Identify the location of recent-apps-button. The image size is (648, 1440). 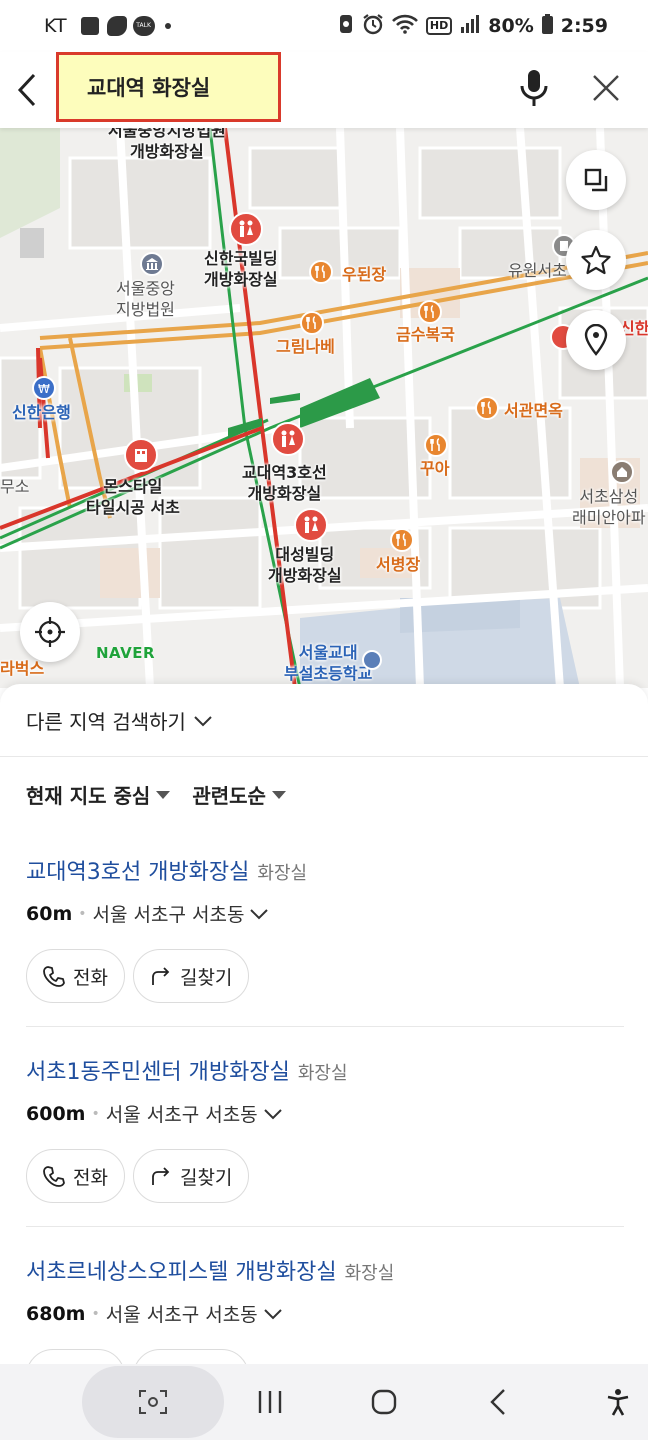
(270, 1402).